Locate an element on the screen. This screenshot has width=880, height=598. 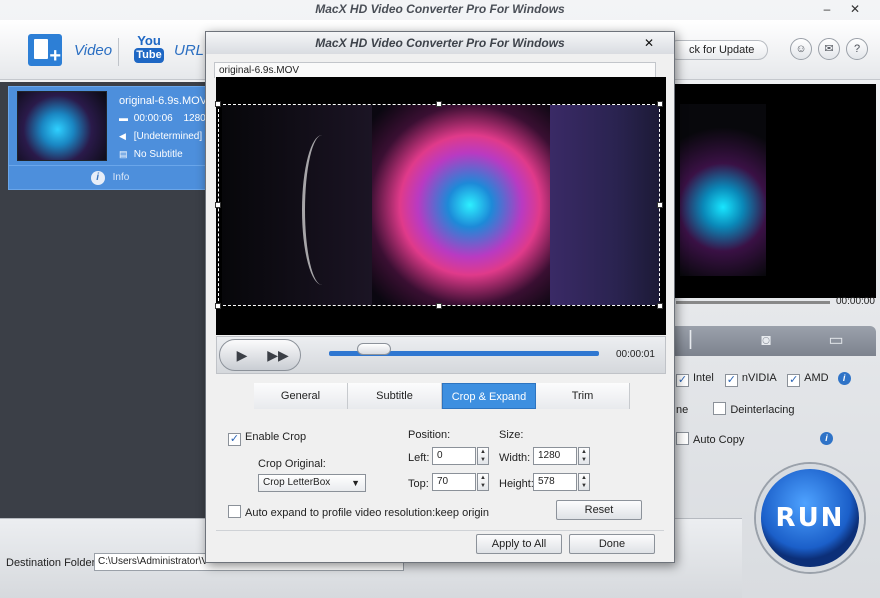
folder-icon: ▭ is located at coordinates (836, 341).